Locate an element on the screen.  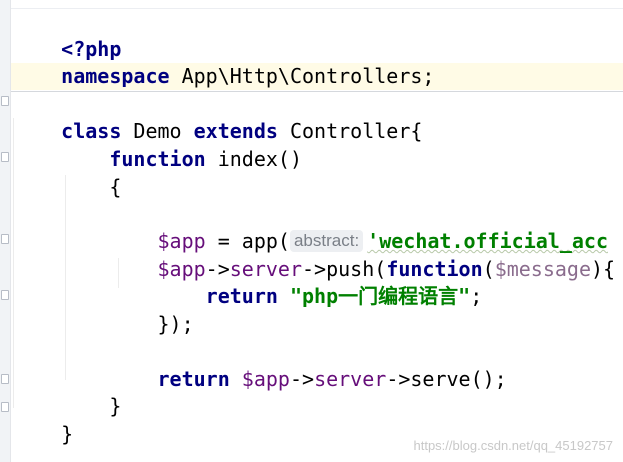
code-line-4: class Demo extends Controller{ is located at coordinates (217, 117).